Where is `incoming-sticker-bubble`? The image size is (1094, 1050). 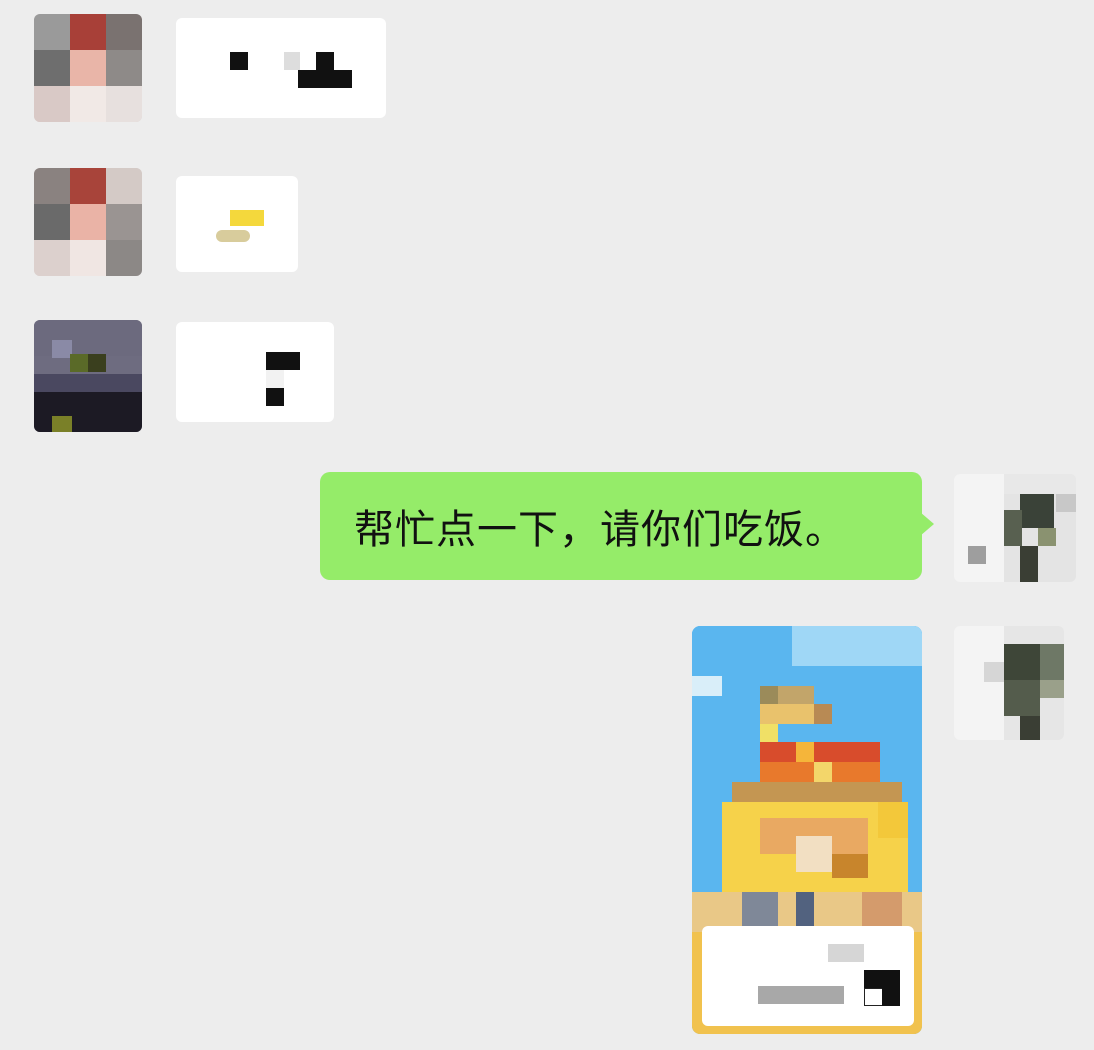
incoming-sticker-bubble is located at coordinates (237, 224).